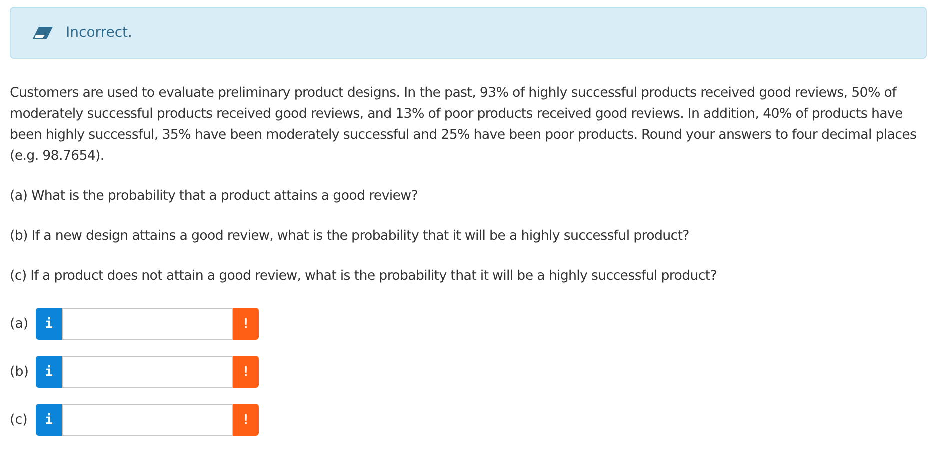  Describe the element at coordinates (20, 324) in the screenshot. I see `answer-label: (a)` at that location.